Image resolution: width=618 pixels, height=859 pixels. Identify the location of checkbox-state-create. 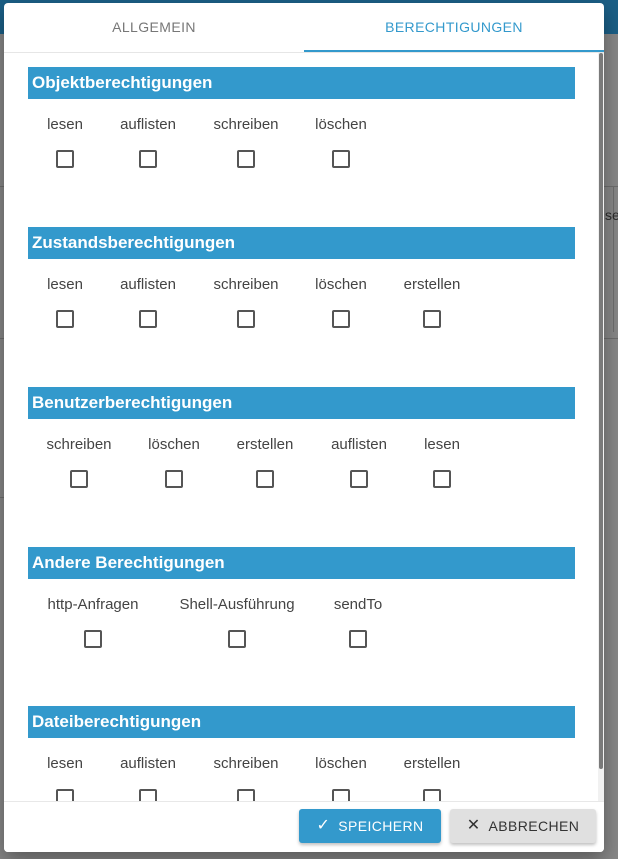
(432, 319).